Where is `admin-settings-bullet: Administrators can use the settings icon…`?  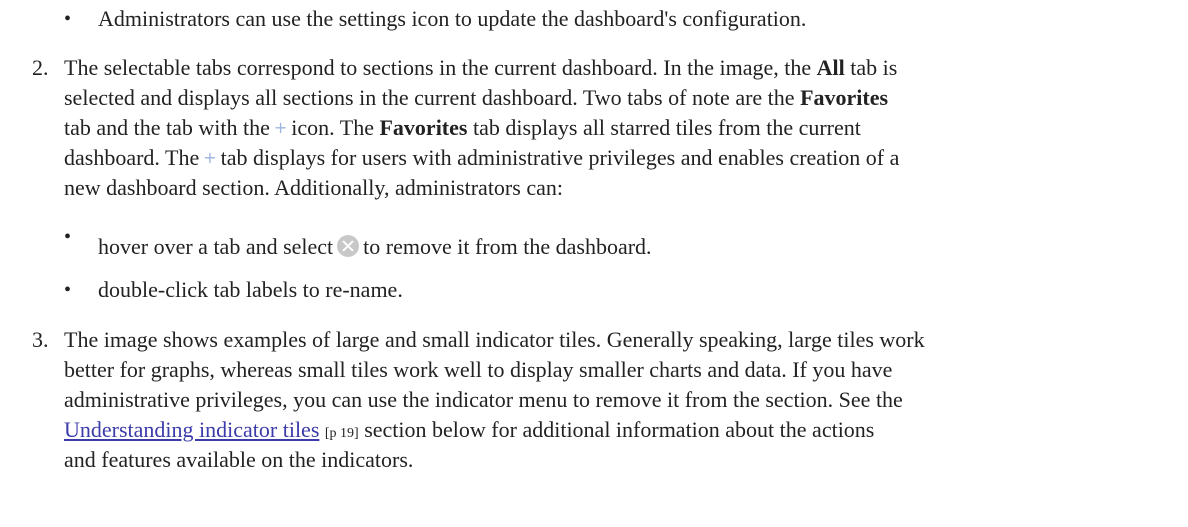
admin-settings-bullet: Administrators can use the settings icon… is located at coordinates (452, 18).